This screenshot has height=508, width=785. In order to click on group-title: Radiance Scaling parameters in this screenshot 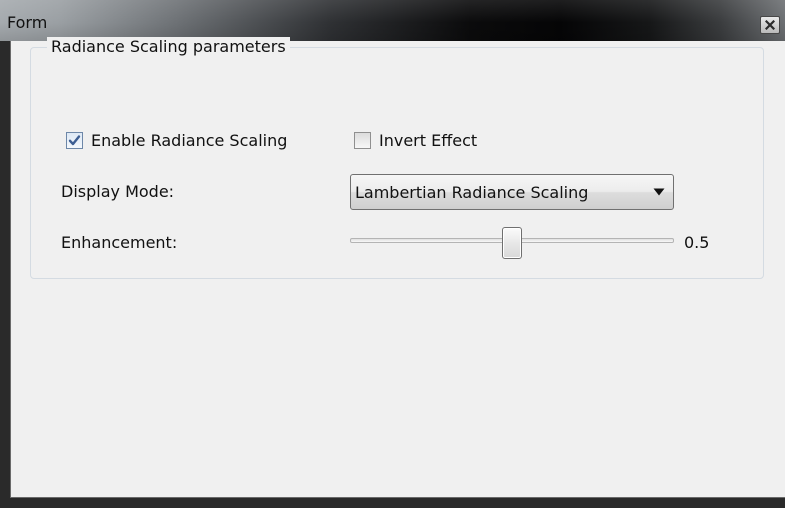, I will do `click(168, 47)`.